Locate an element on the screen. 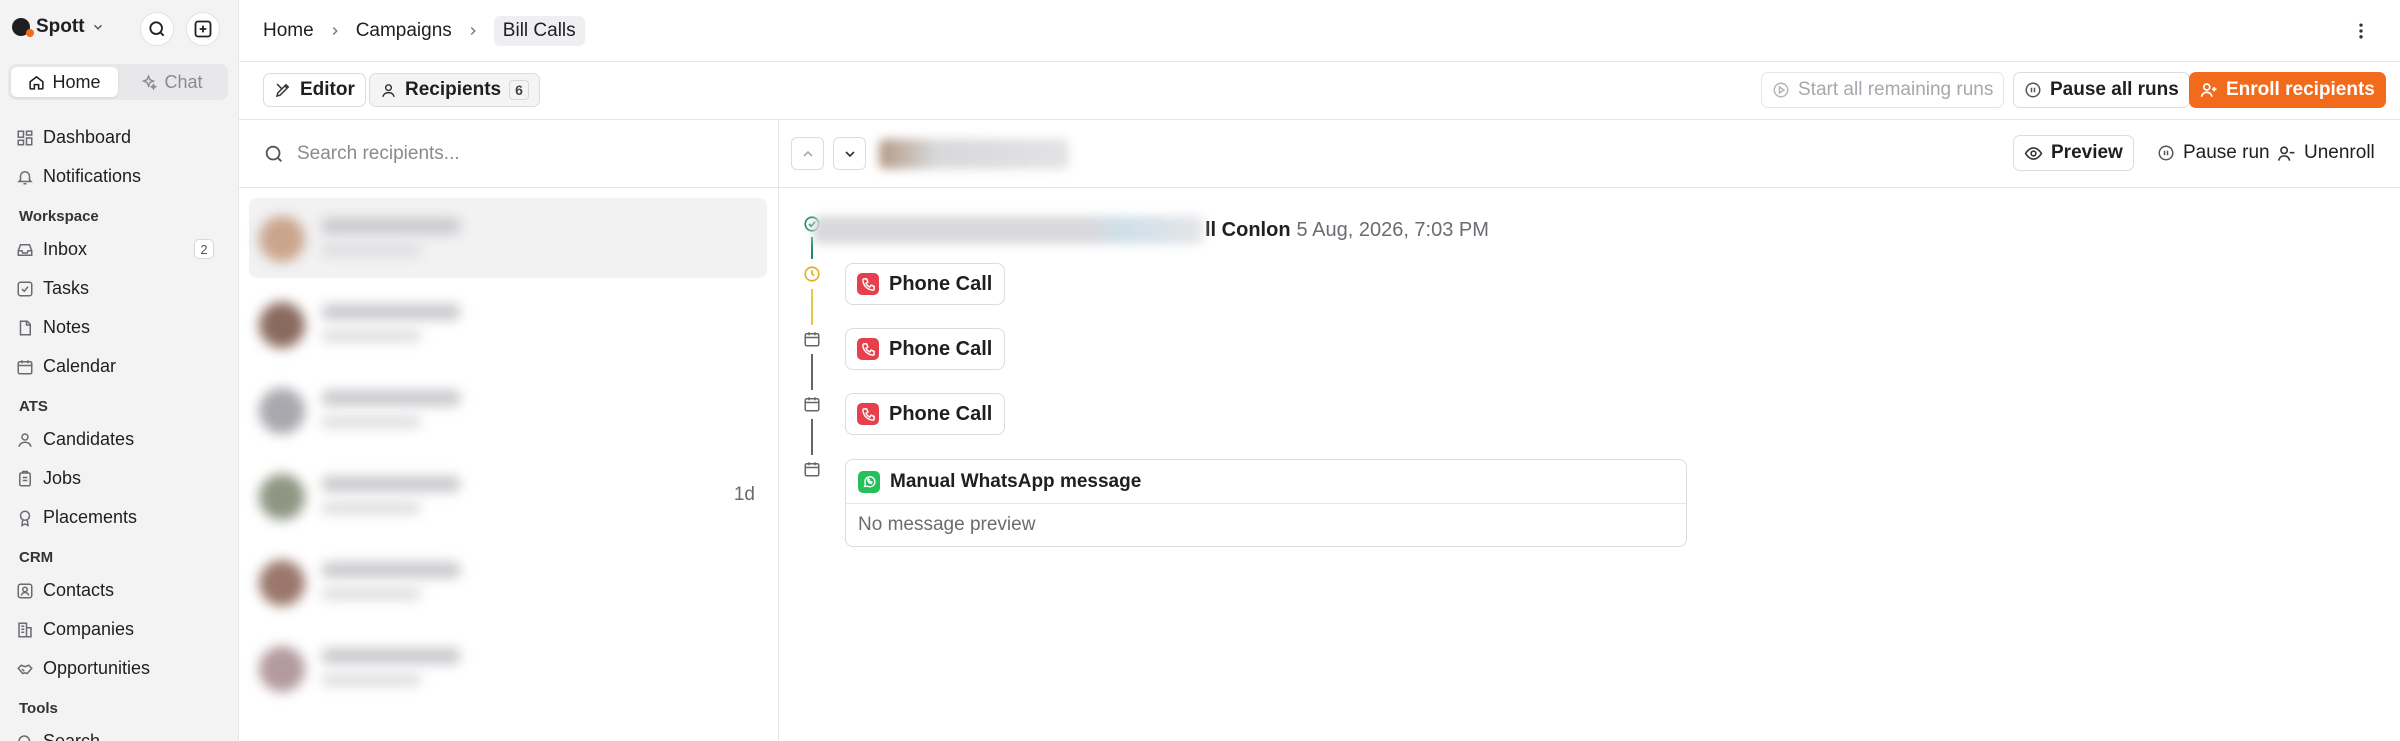  user-icon is located at coordinates (388, 90).